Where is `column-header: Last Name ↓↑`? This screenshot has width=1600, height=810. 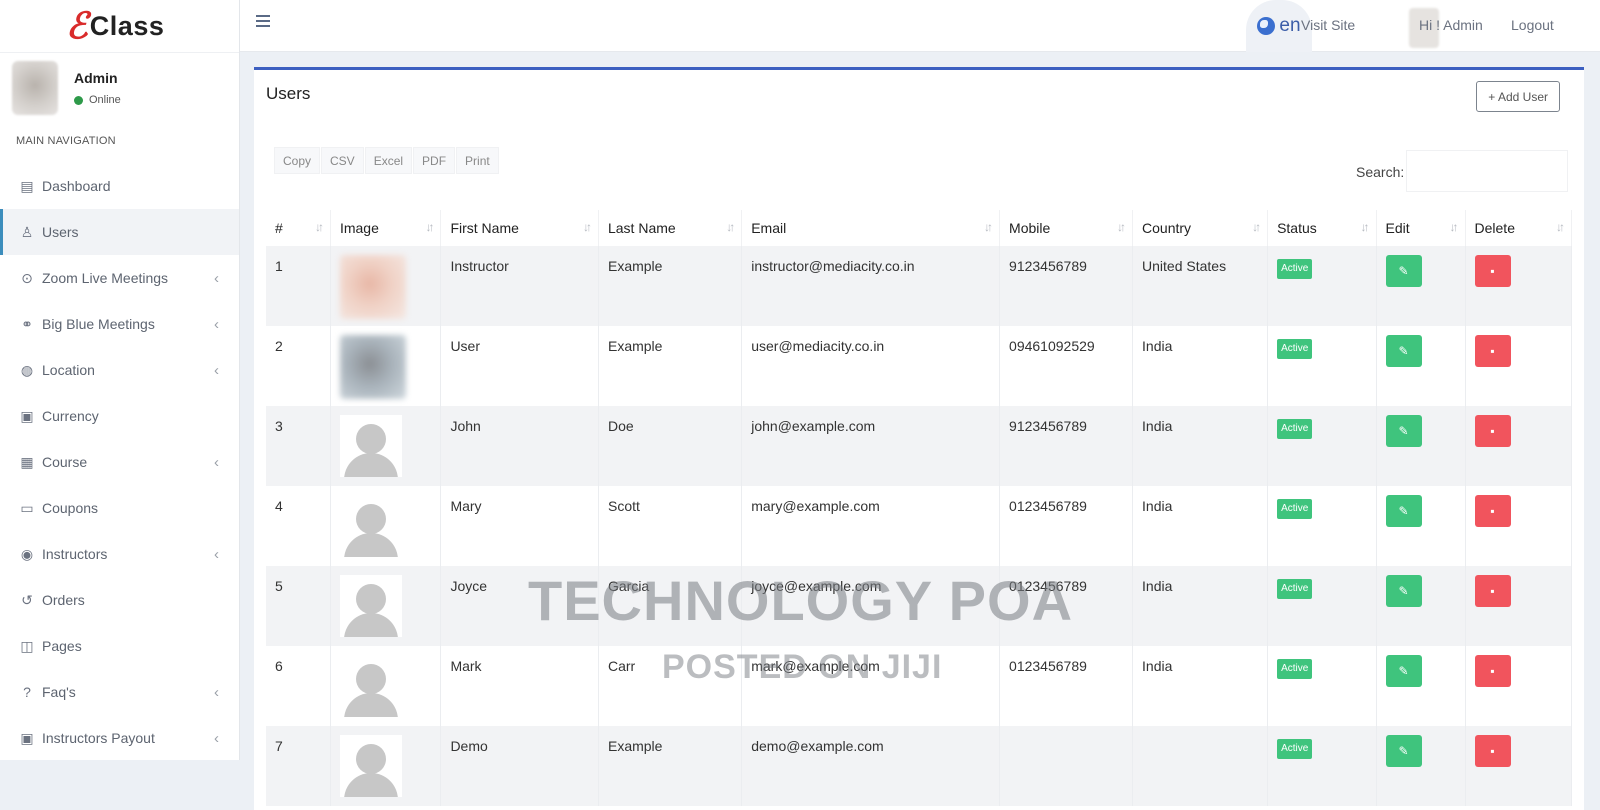
column-header: Last Name ↓↑ is located at coordinates (670, 228).